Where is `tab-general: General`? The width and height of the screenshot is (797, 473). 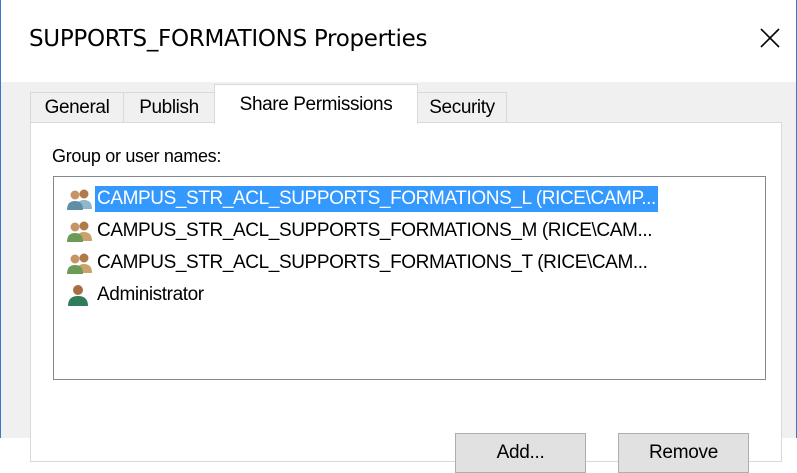 tab-general: General is located at coordinates (77, 107).